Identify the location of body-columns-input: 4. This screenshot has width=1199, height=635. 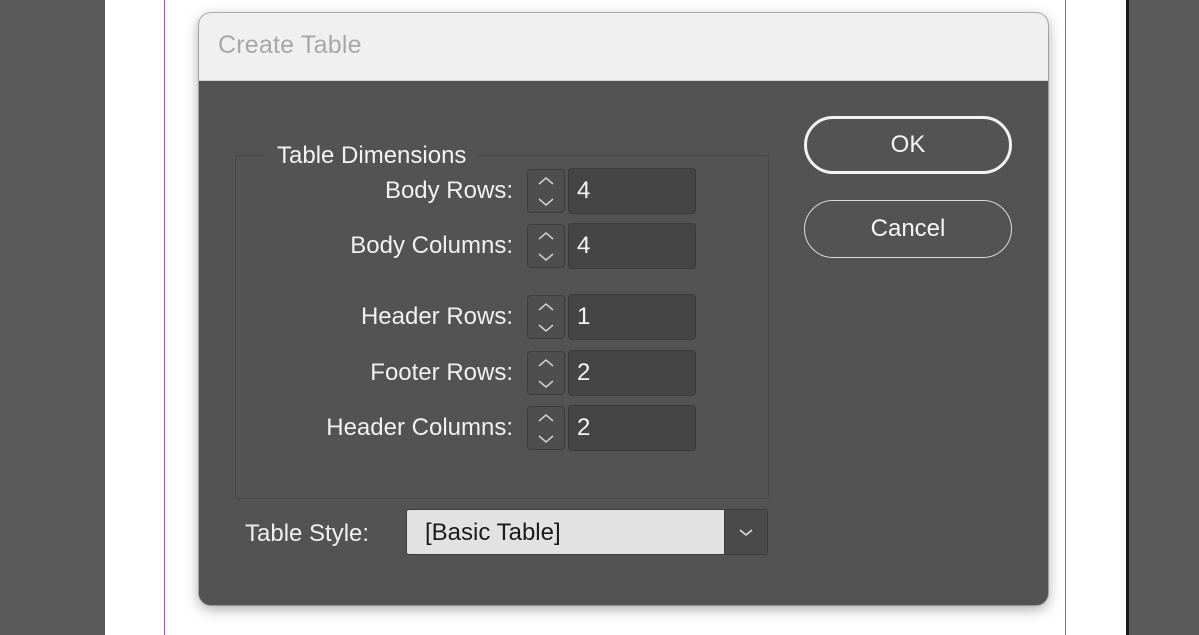
(632, 246).